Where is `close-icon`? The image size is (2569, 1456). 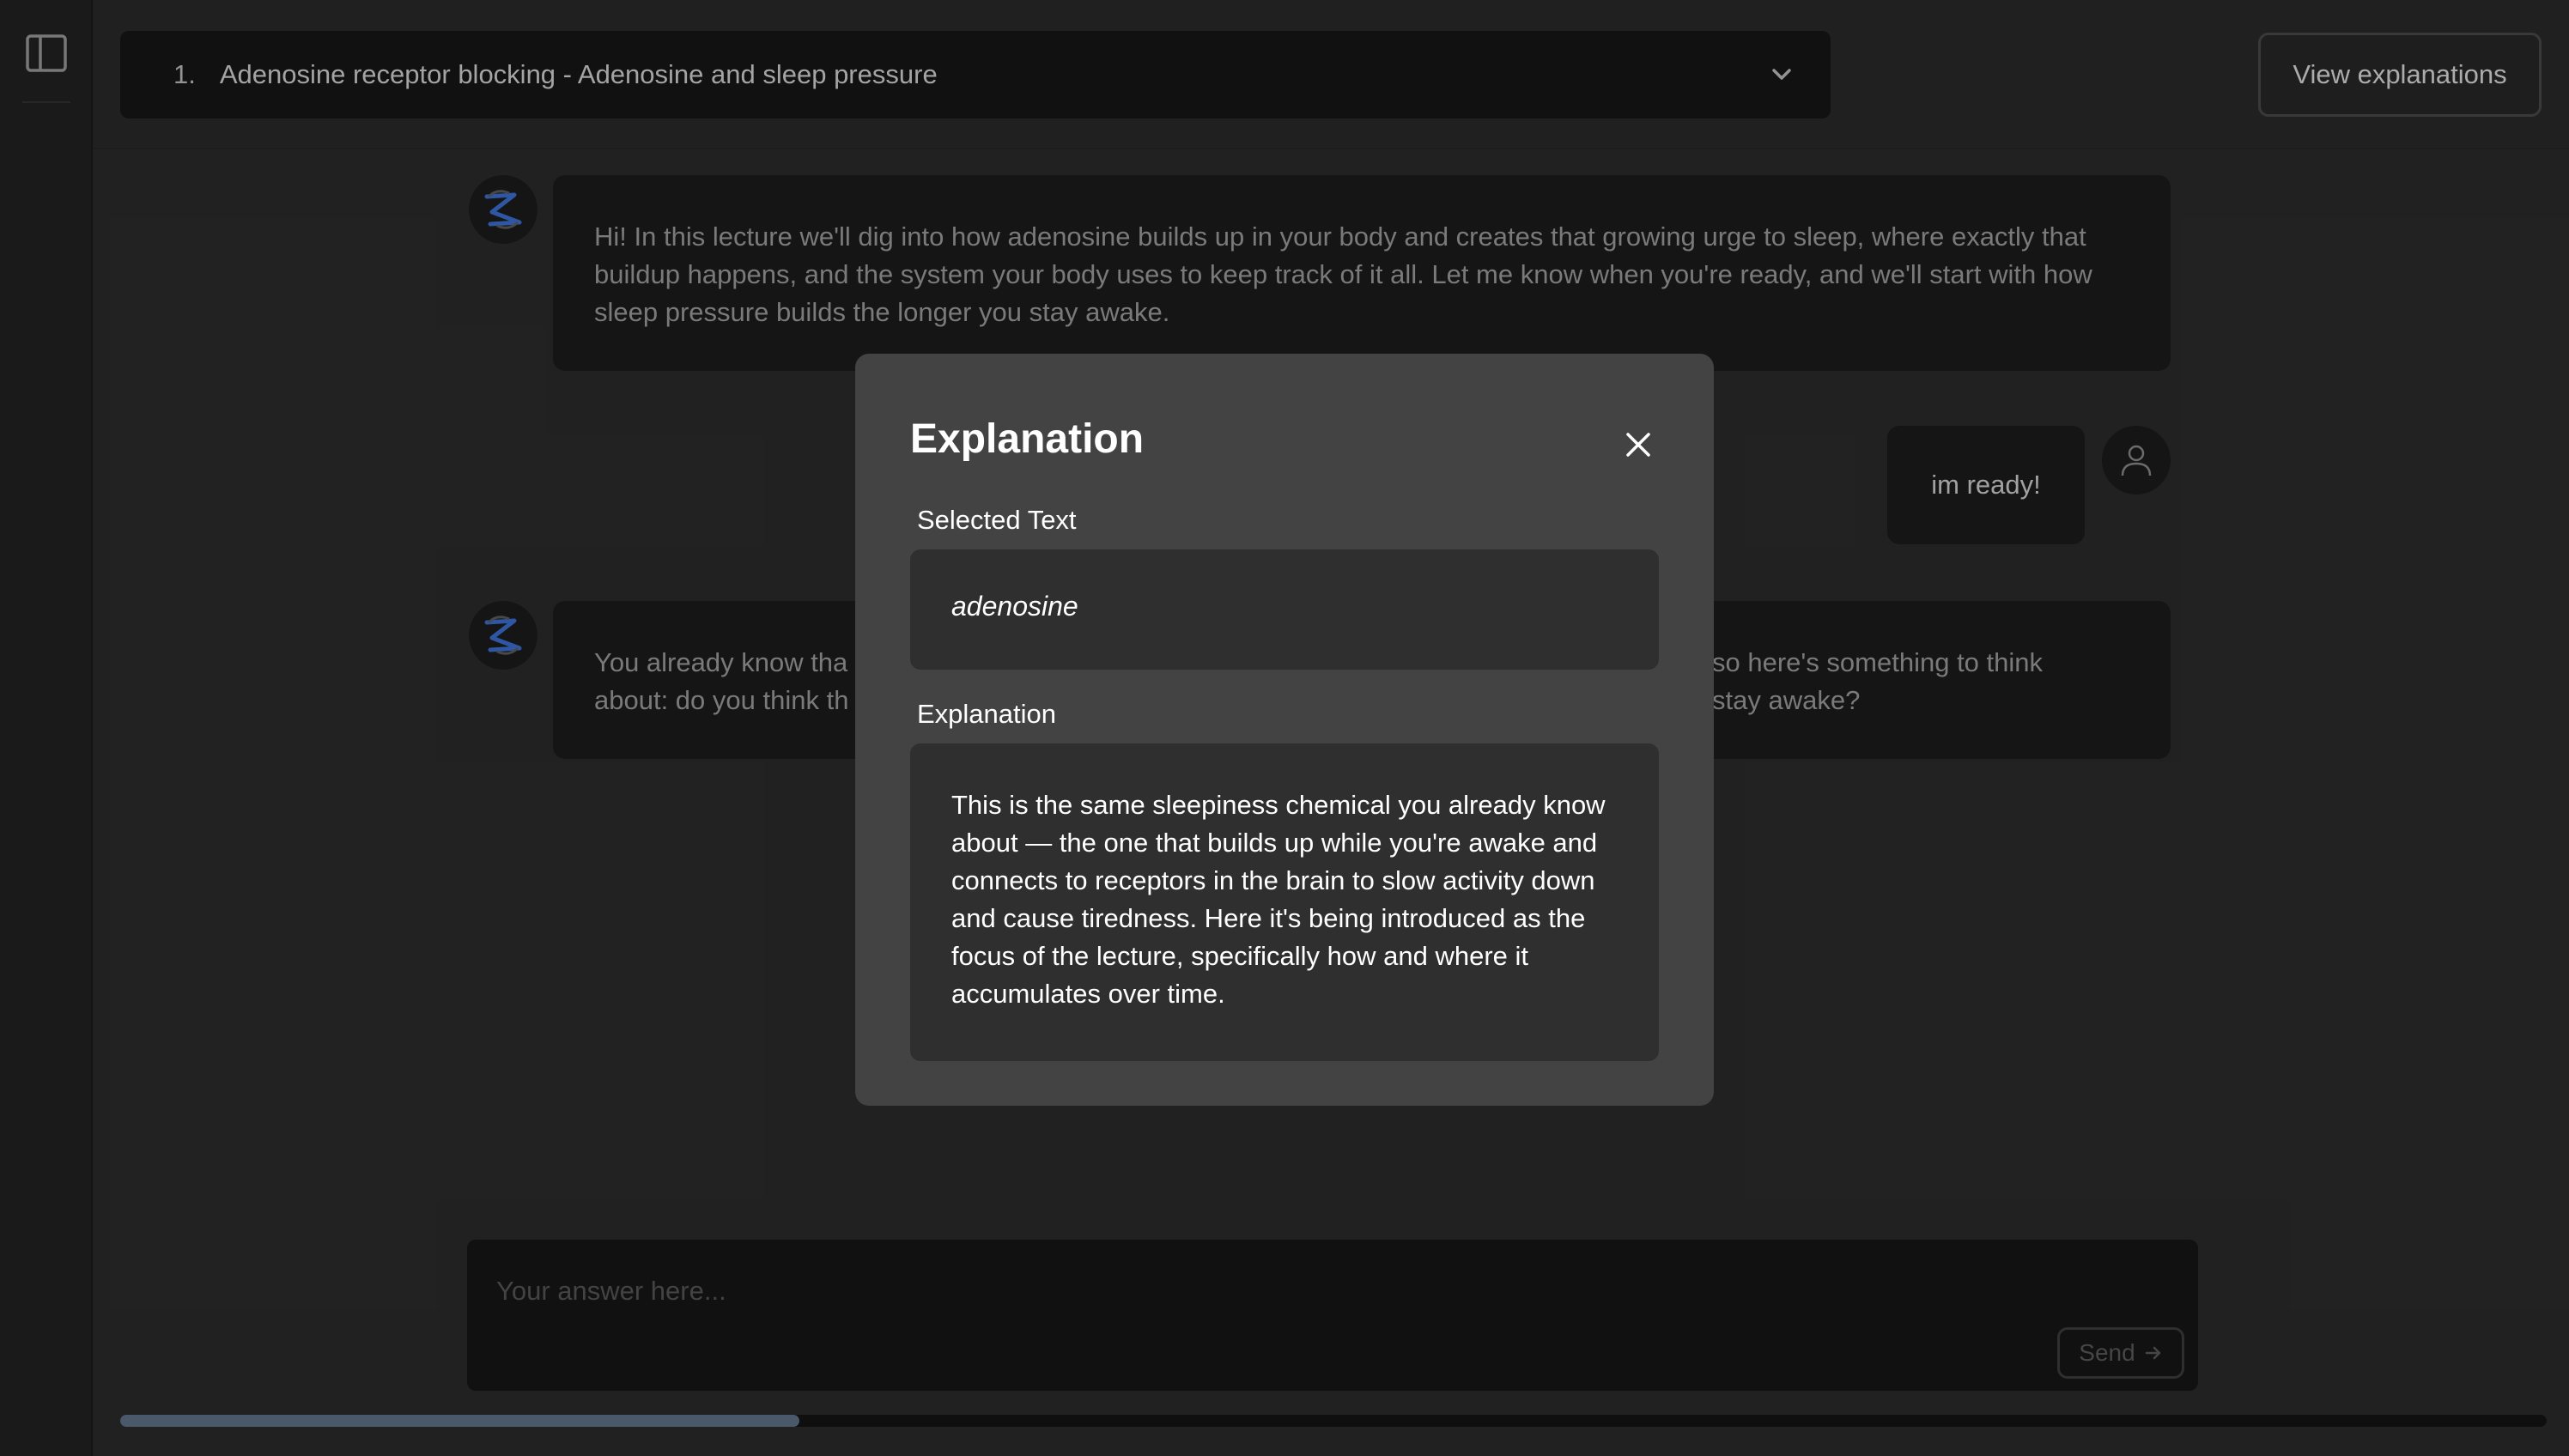
close-icon is located at coordinates (1638, 445).